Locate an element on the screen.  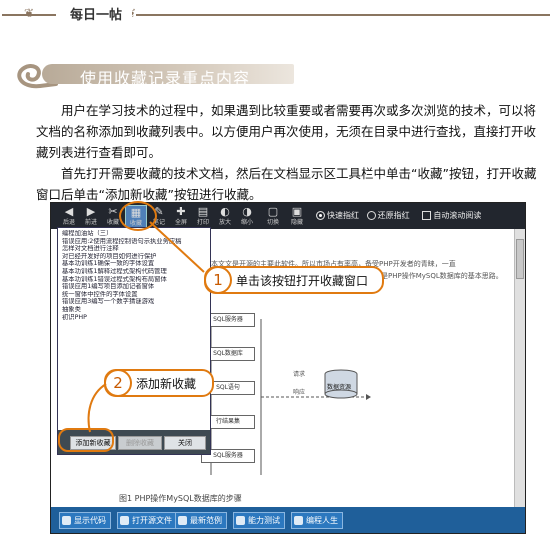
scissors-icon: ✂ is located at coordinates (113, 211).